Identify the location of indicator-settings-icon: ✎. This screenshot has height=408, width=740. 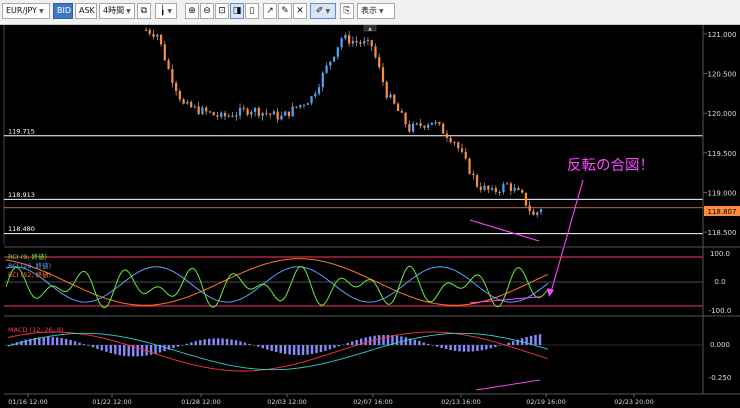
(285, 11).